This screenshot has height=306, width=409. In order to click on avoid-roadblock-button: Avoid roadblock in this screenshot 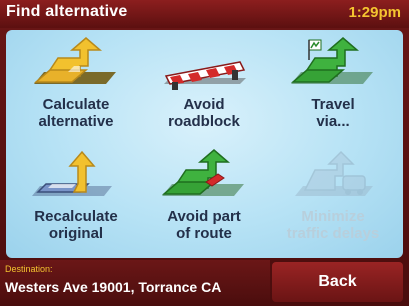, I will do `click(204, 88)`.